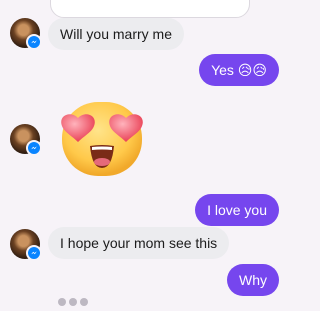 This screenshot has height=311, width=320. I want to click on incoming-message: I hope your mom see this, so click(139, 243).